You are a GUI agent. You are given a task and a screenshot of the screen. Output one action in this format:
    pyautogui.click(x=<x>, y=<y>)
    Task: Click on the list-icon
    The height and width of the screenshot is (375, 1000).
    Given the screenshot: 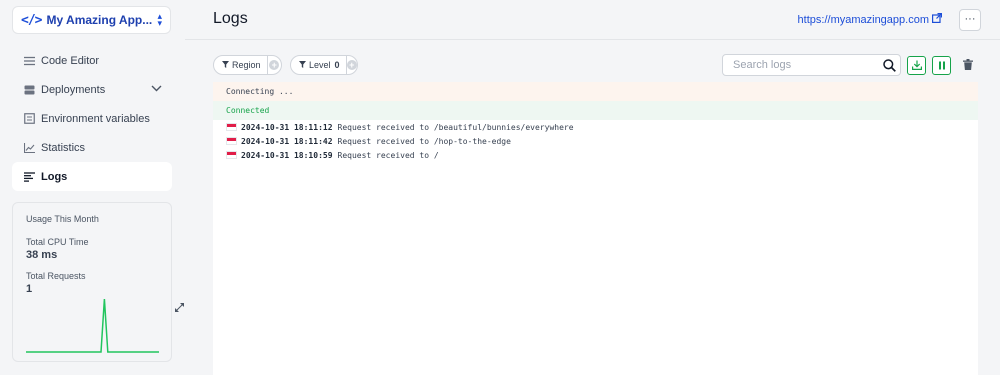 What is the action you would take?
    pyautogui.click(x=29, y=60)
    